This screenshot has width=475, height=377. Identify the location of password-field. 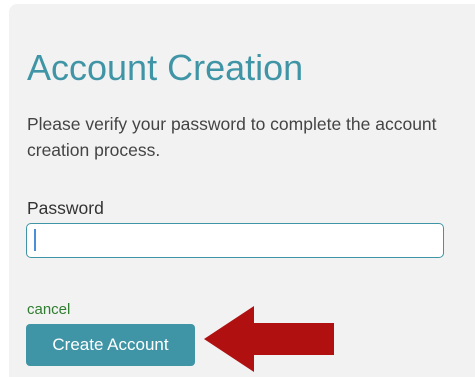
(235, 240).